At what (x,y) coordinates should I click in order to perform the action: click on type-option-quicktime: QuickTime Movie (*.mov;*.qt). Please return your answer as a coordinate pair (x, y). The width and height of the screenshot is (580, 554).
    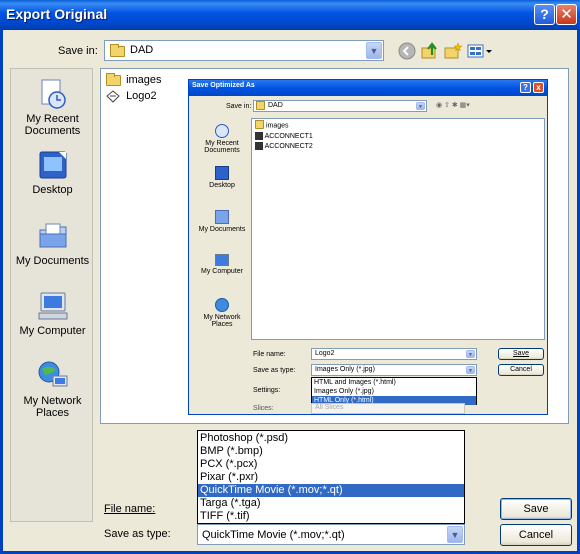
    Looking at the image, I should click on (331, 490).